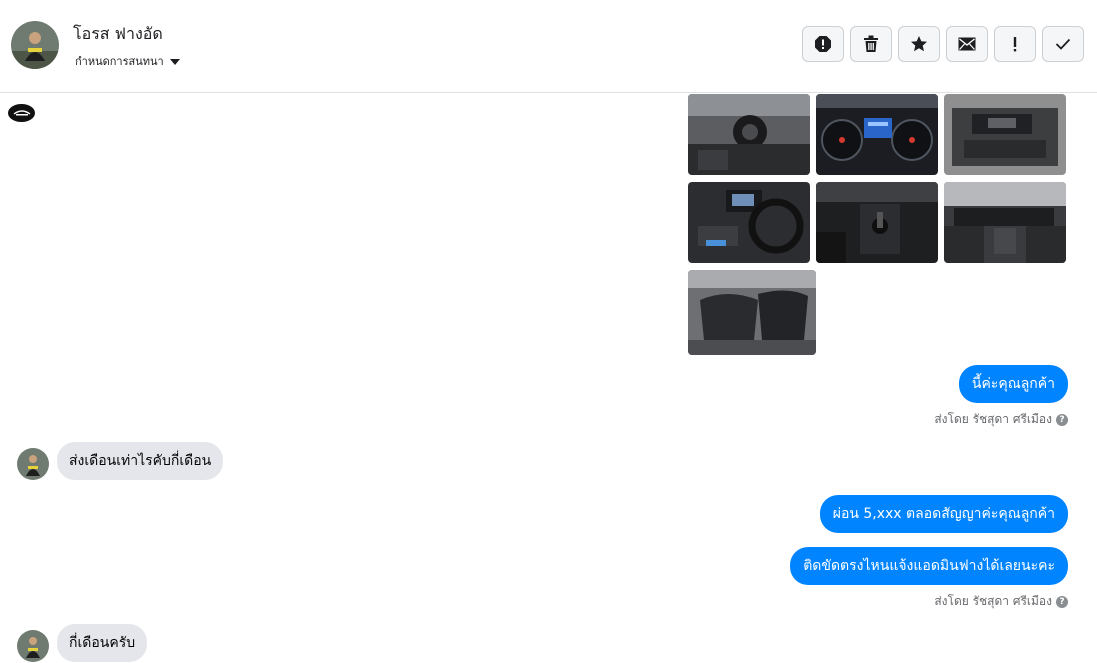 This screenshot has width=1097, height=663. I want to click on conversation-toolbar, so click(943, 44).